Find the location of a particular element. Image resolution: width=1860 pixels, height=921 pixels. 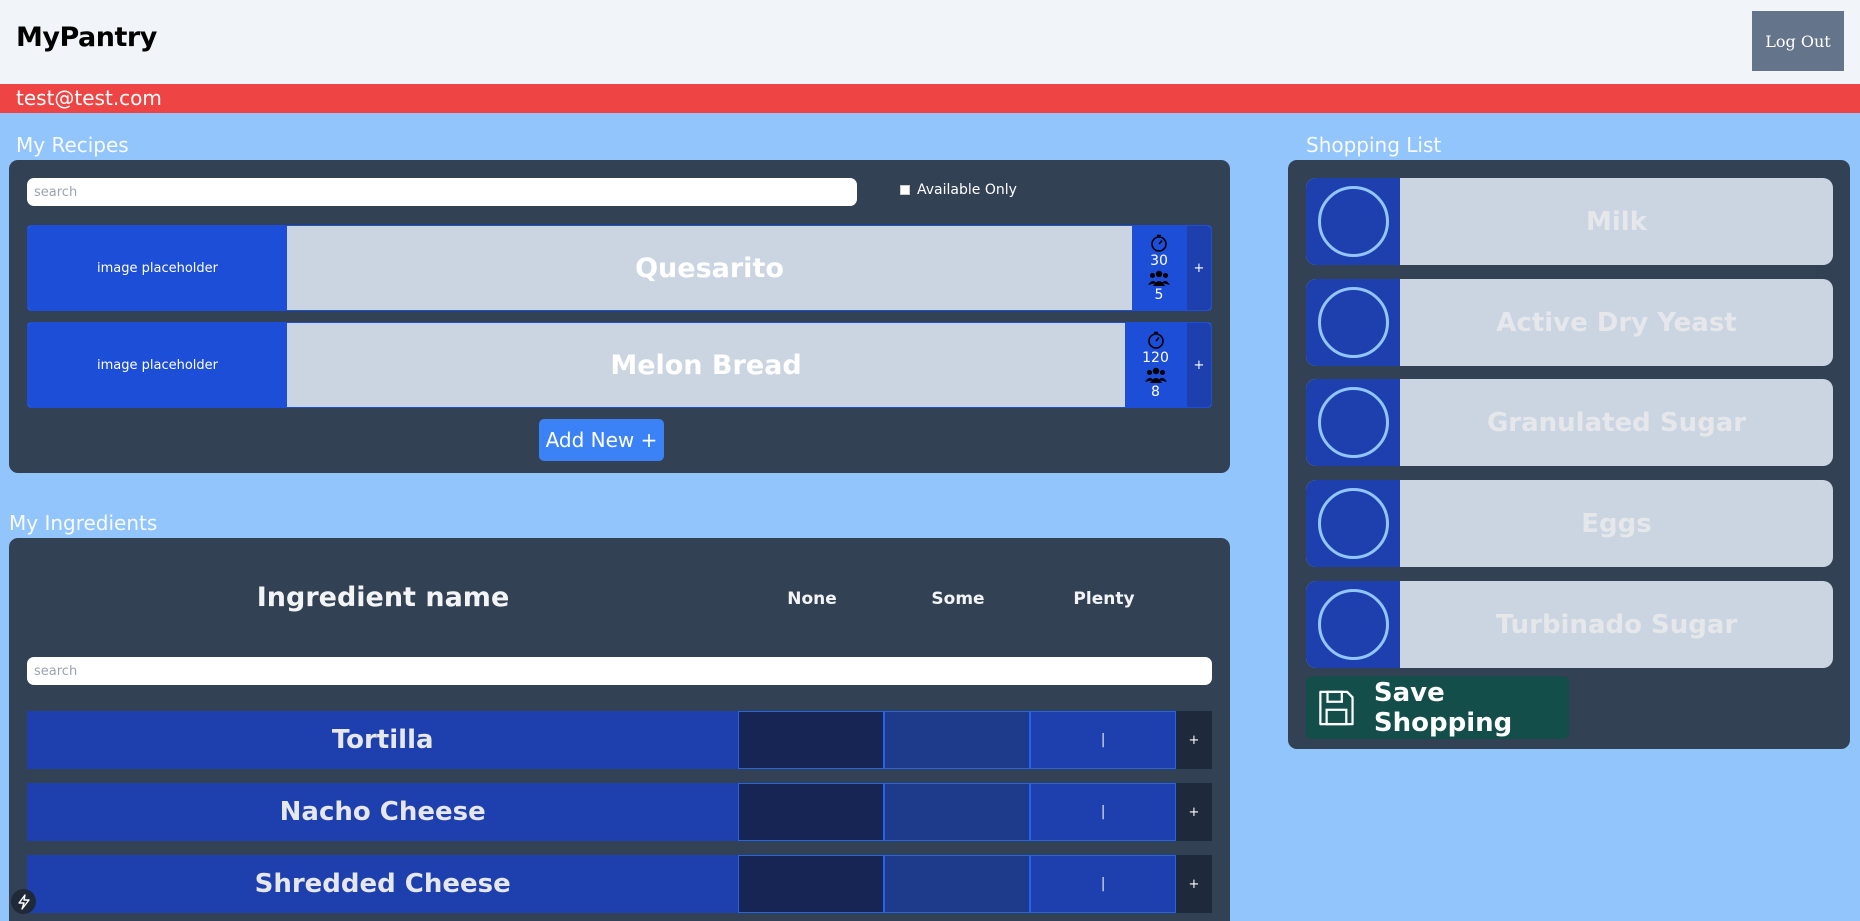

shopping-item: Turbinado Sugar is located at coordinates (1569, 624).